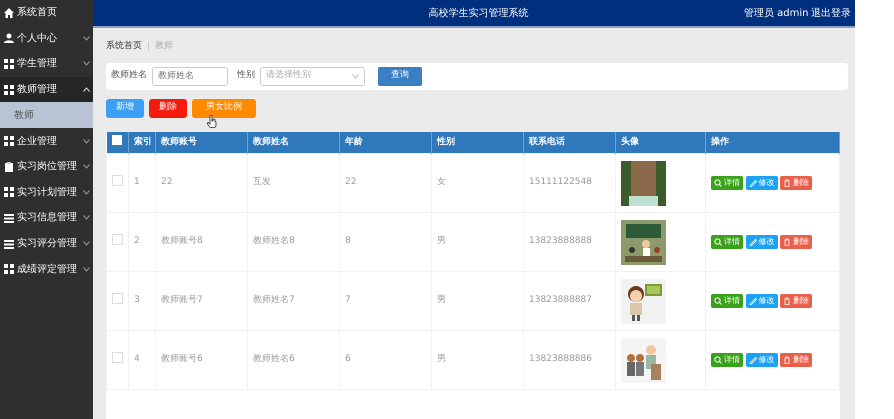  Describe the element at coordinates (348, 359) in the screenshot. I see `table-cell: 6` at that location.